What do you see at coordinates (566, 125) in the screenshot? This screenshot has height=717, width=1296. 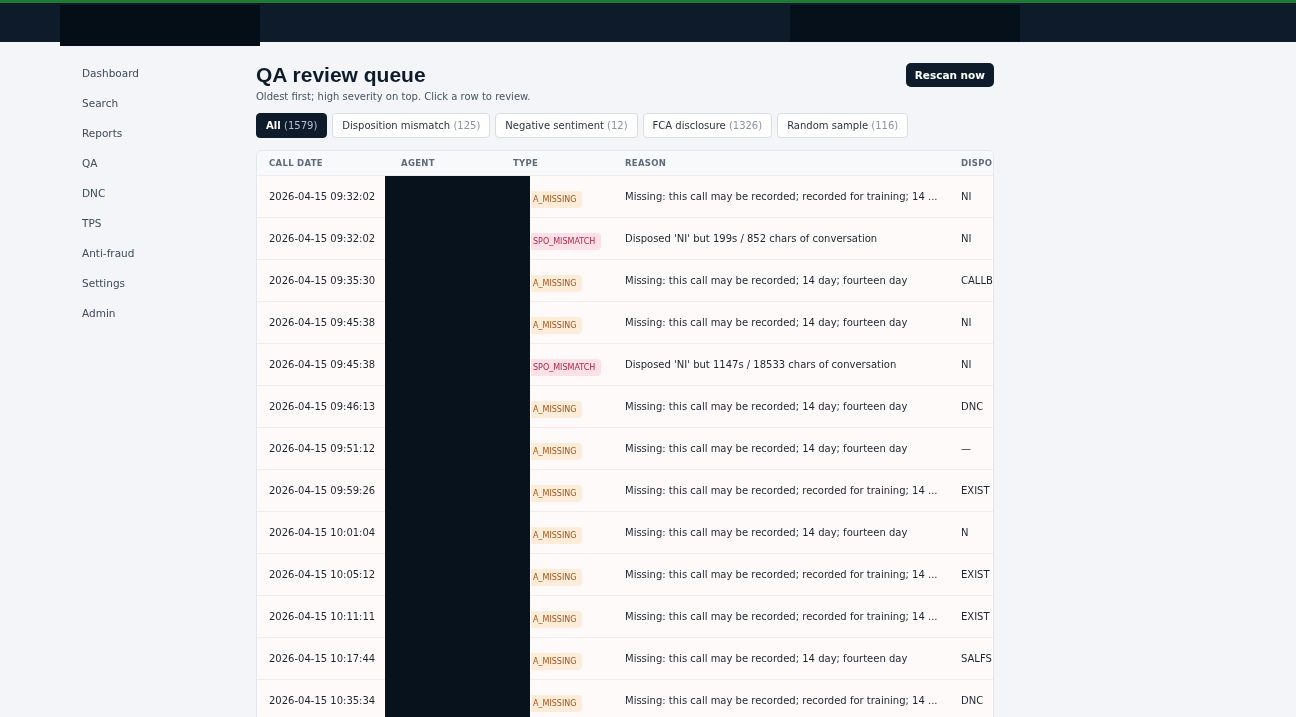 I see `filter-chip: Negative sentiment (12)` at bounding box center [566, 125].